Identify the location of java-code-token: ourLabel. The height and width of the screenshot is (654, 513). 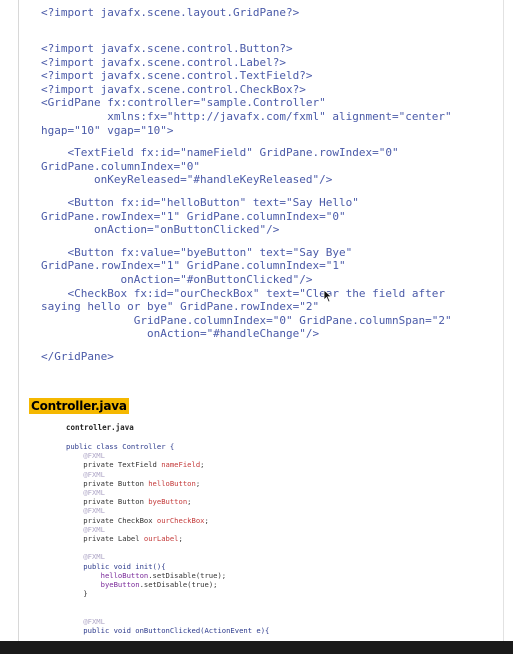
(161, 538).